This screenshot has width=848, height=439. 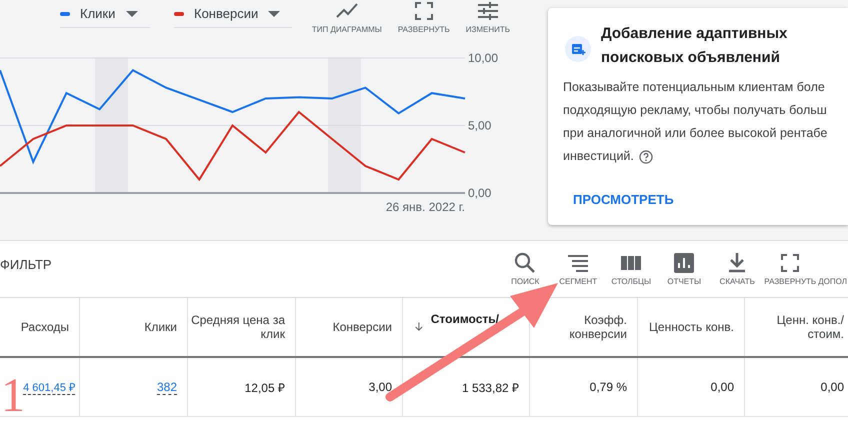 What do you see at coordinates (691, 327) in the screenshot?
I see `column-header: Ценность конв.` at bounding box center [691, 327].